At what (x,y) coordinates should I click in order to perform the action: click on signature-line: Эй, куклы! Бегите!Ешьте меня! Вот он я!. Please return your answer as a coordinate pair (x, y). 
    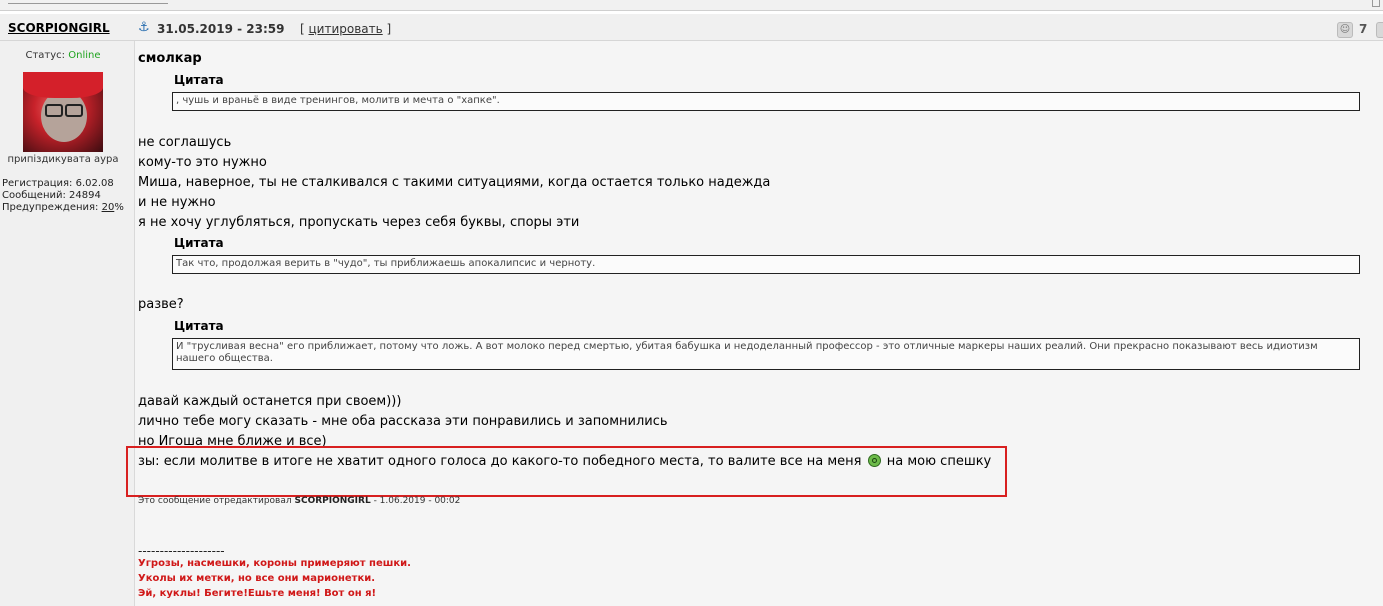
    Looking at the image, I should click on (257, 593).